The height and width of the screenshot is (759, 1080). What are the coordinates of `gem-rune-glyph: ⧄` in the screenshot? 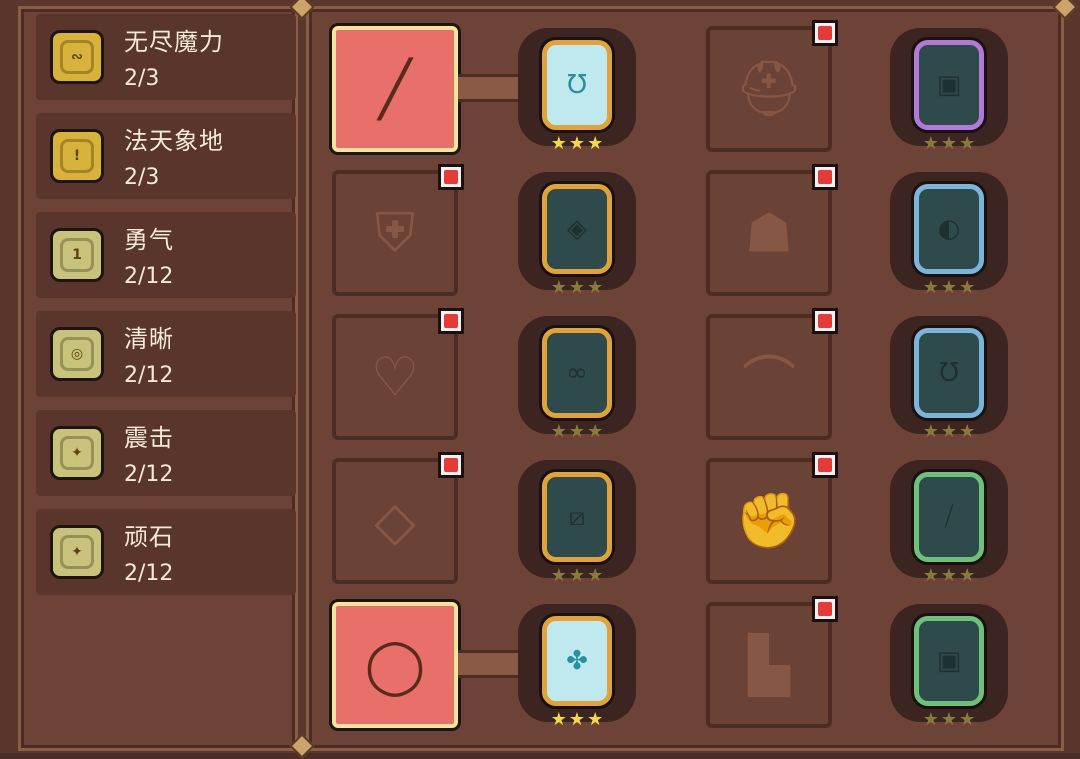 It's located at (577, 516).